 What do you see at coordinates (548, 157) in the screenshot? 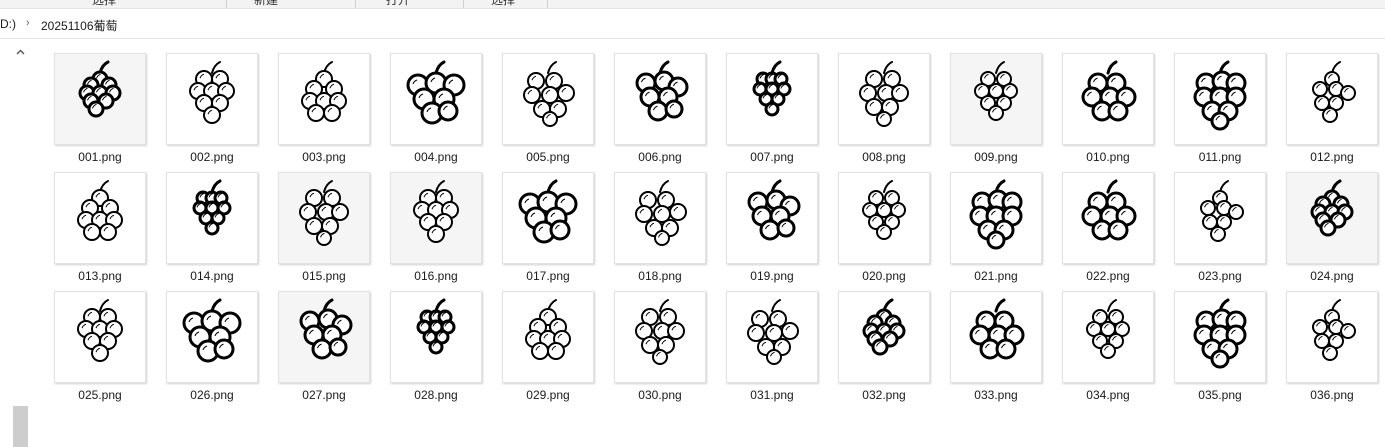
I see `file-name: 005.png` at bounding box center [548, 157].